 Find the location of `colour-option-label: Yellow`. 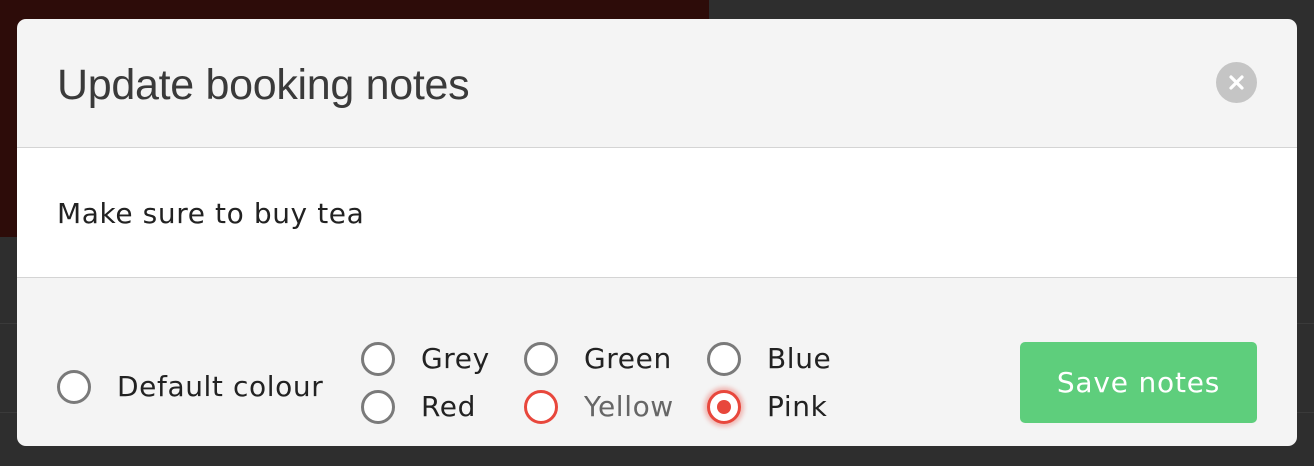

colour-option-label: Yellow is located at coordinates (629, 406).